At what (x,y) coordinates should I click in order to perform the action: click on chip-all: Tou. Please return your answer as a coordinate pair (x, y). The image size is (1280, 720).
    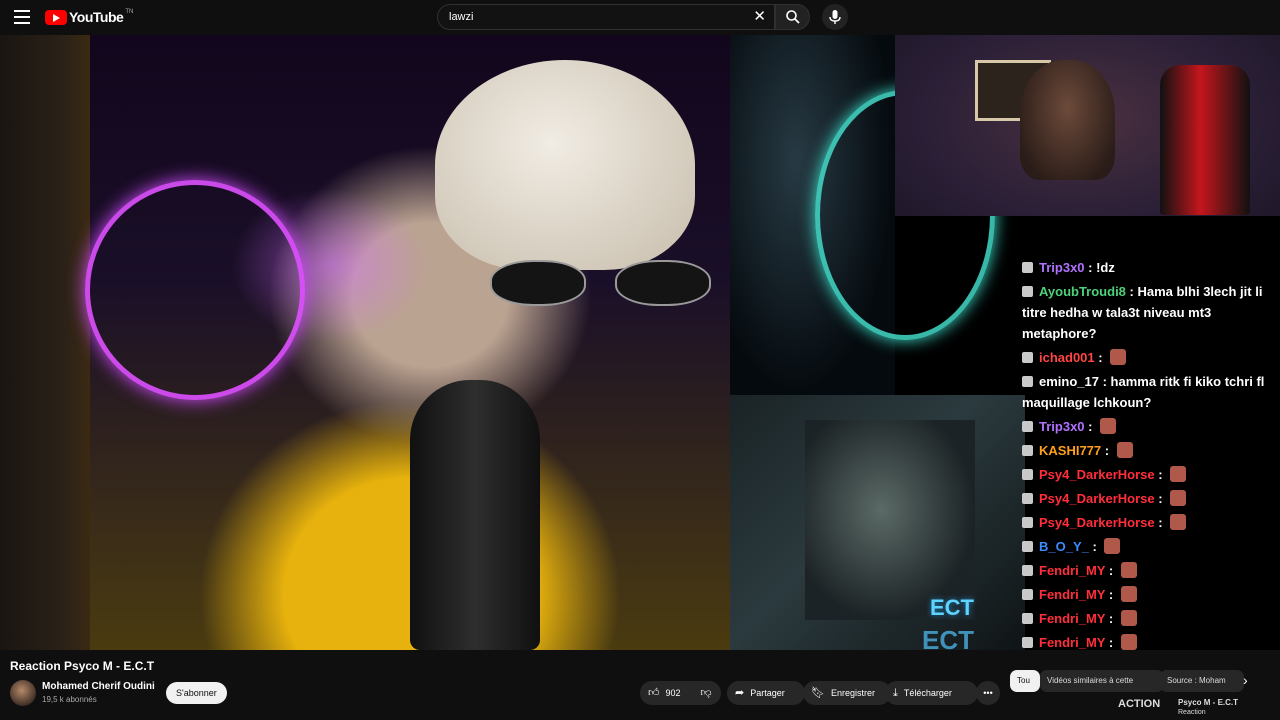
    Looking at the image, I should click on (1025, 681).